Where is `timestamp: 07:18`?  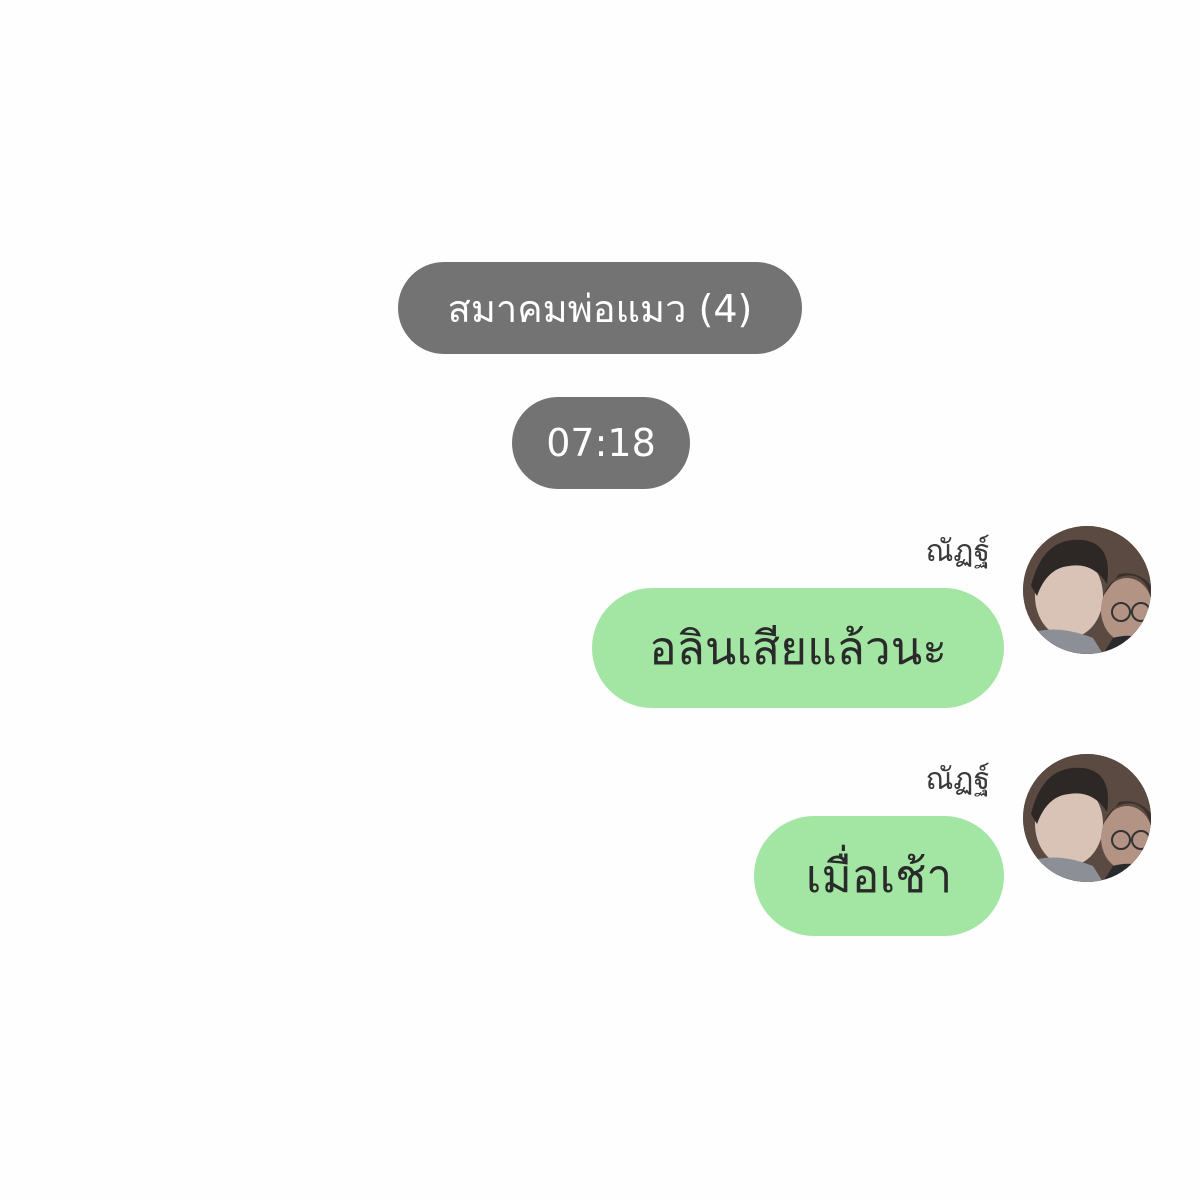 timestamp: 07:18 is located at coordinates (601, 443).